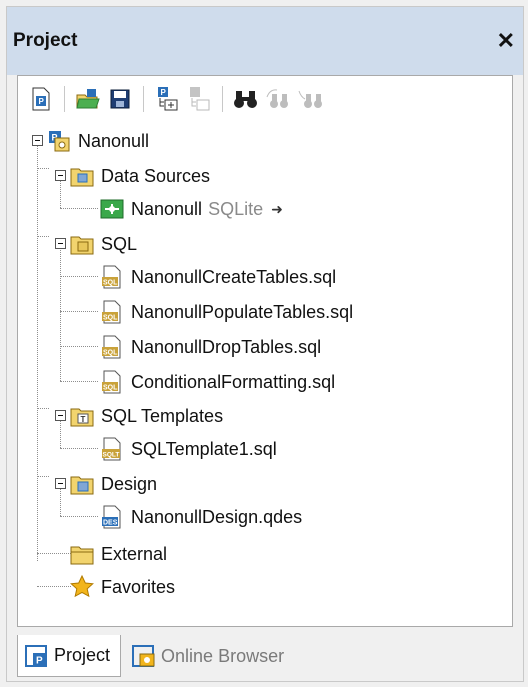 This screenshot has height=687, width=528. I want to click on sql-templates-folder-icon: T, so click(82, 417).